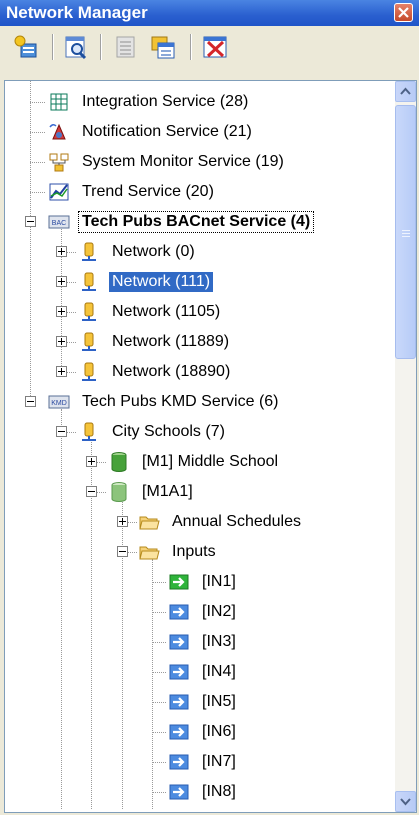  I want to click on tree-node-label: City Schools (7), so click(168, 431).